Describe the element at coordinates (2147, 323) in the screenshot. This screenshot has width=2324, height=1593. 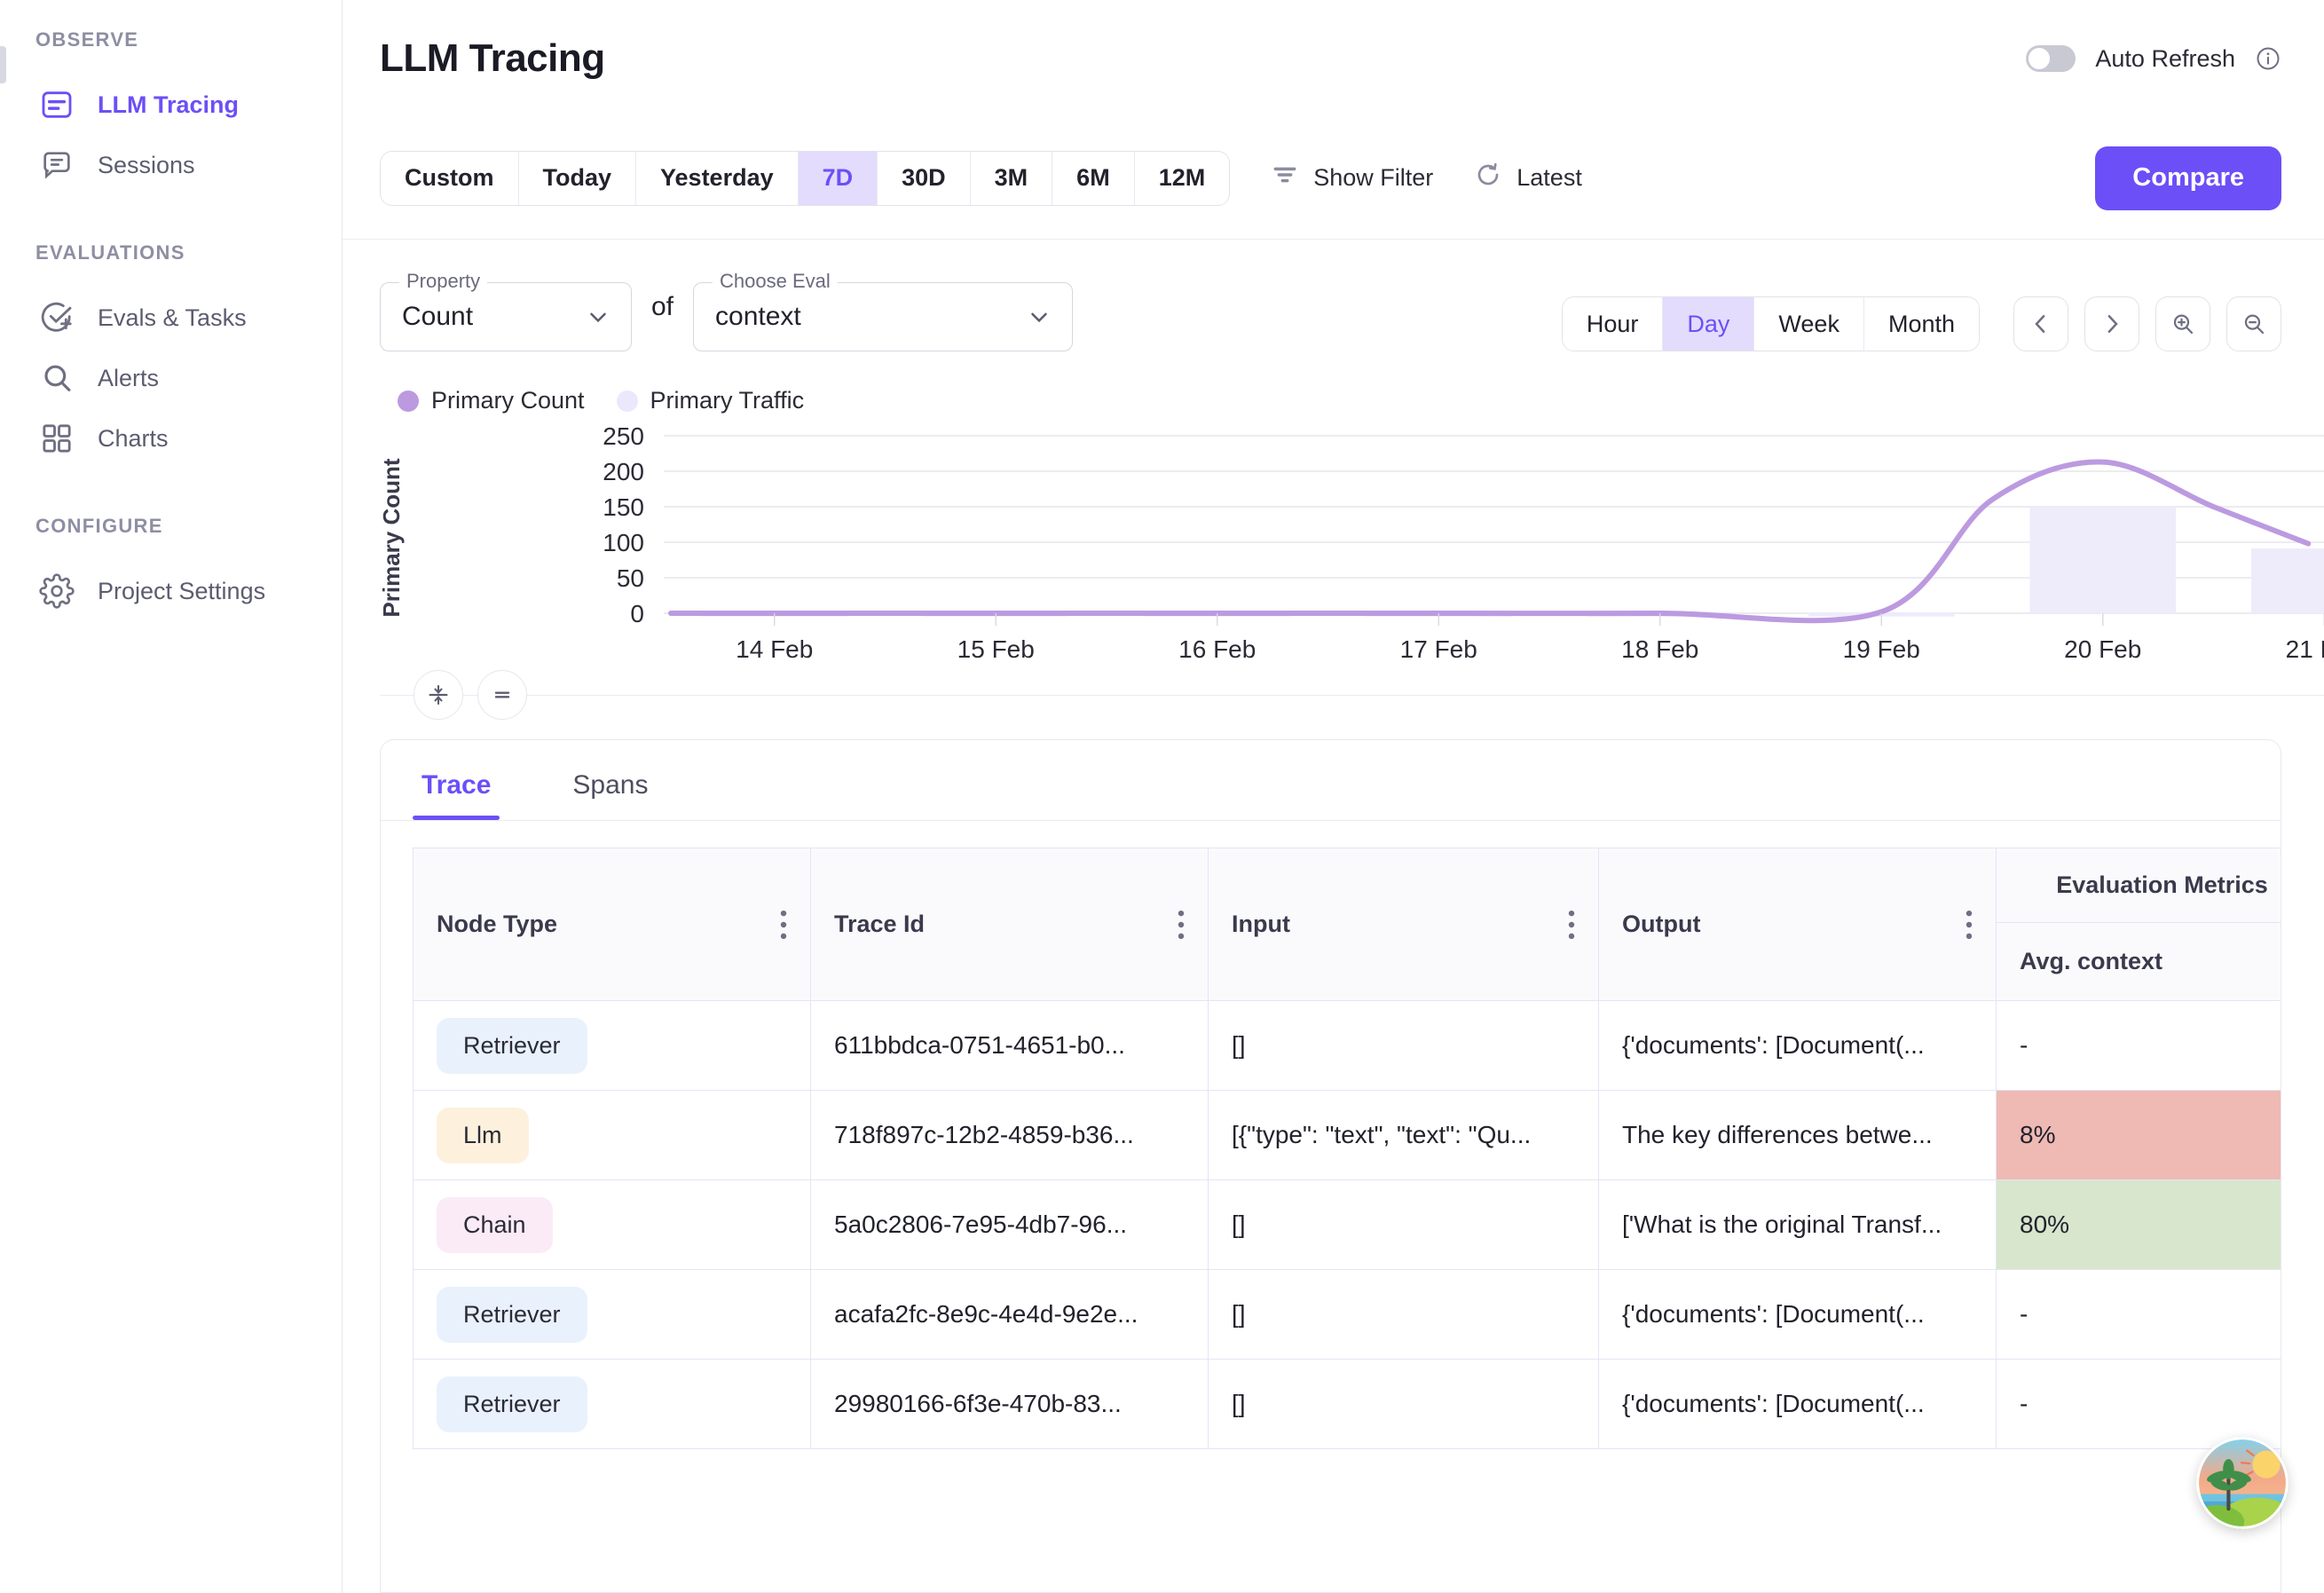
I see `chart-nav-buttons` at that location.